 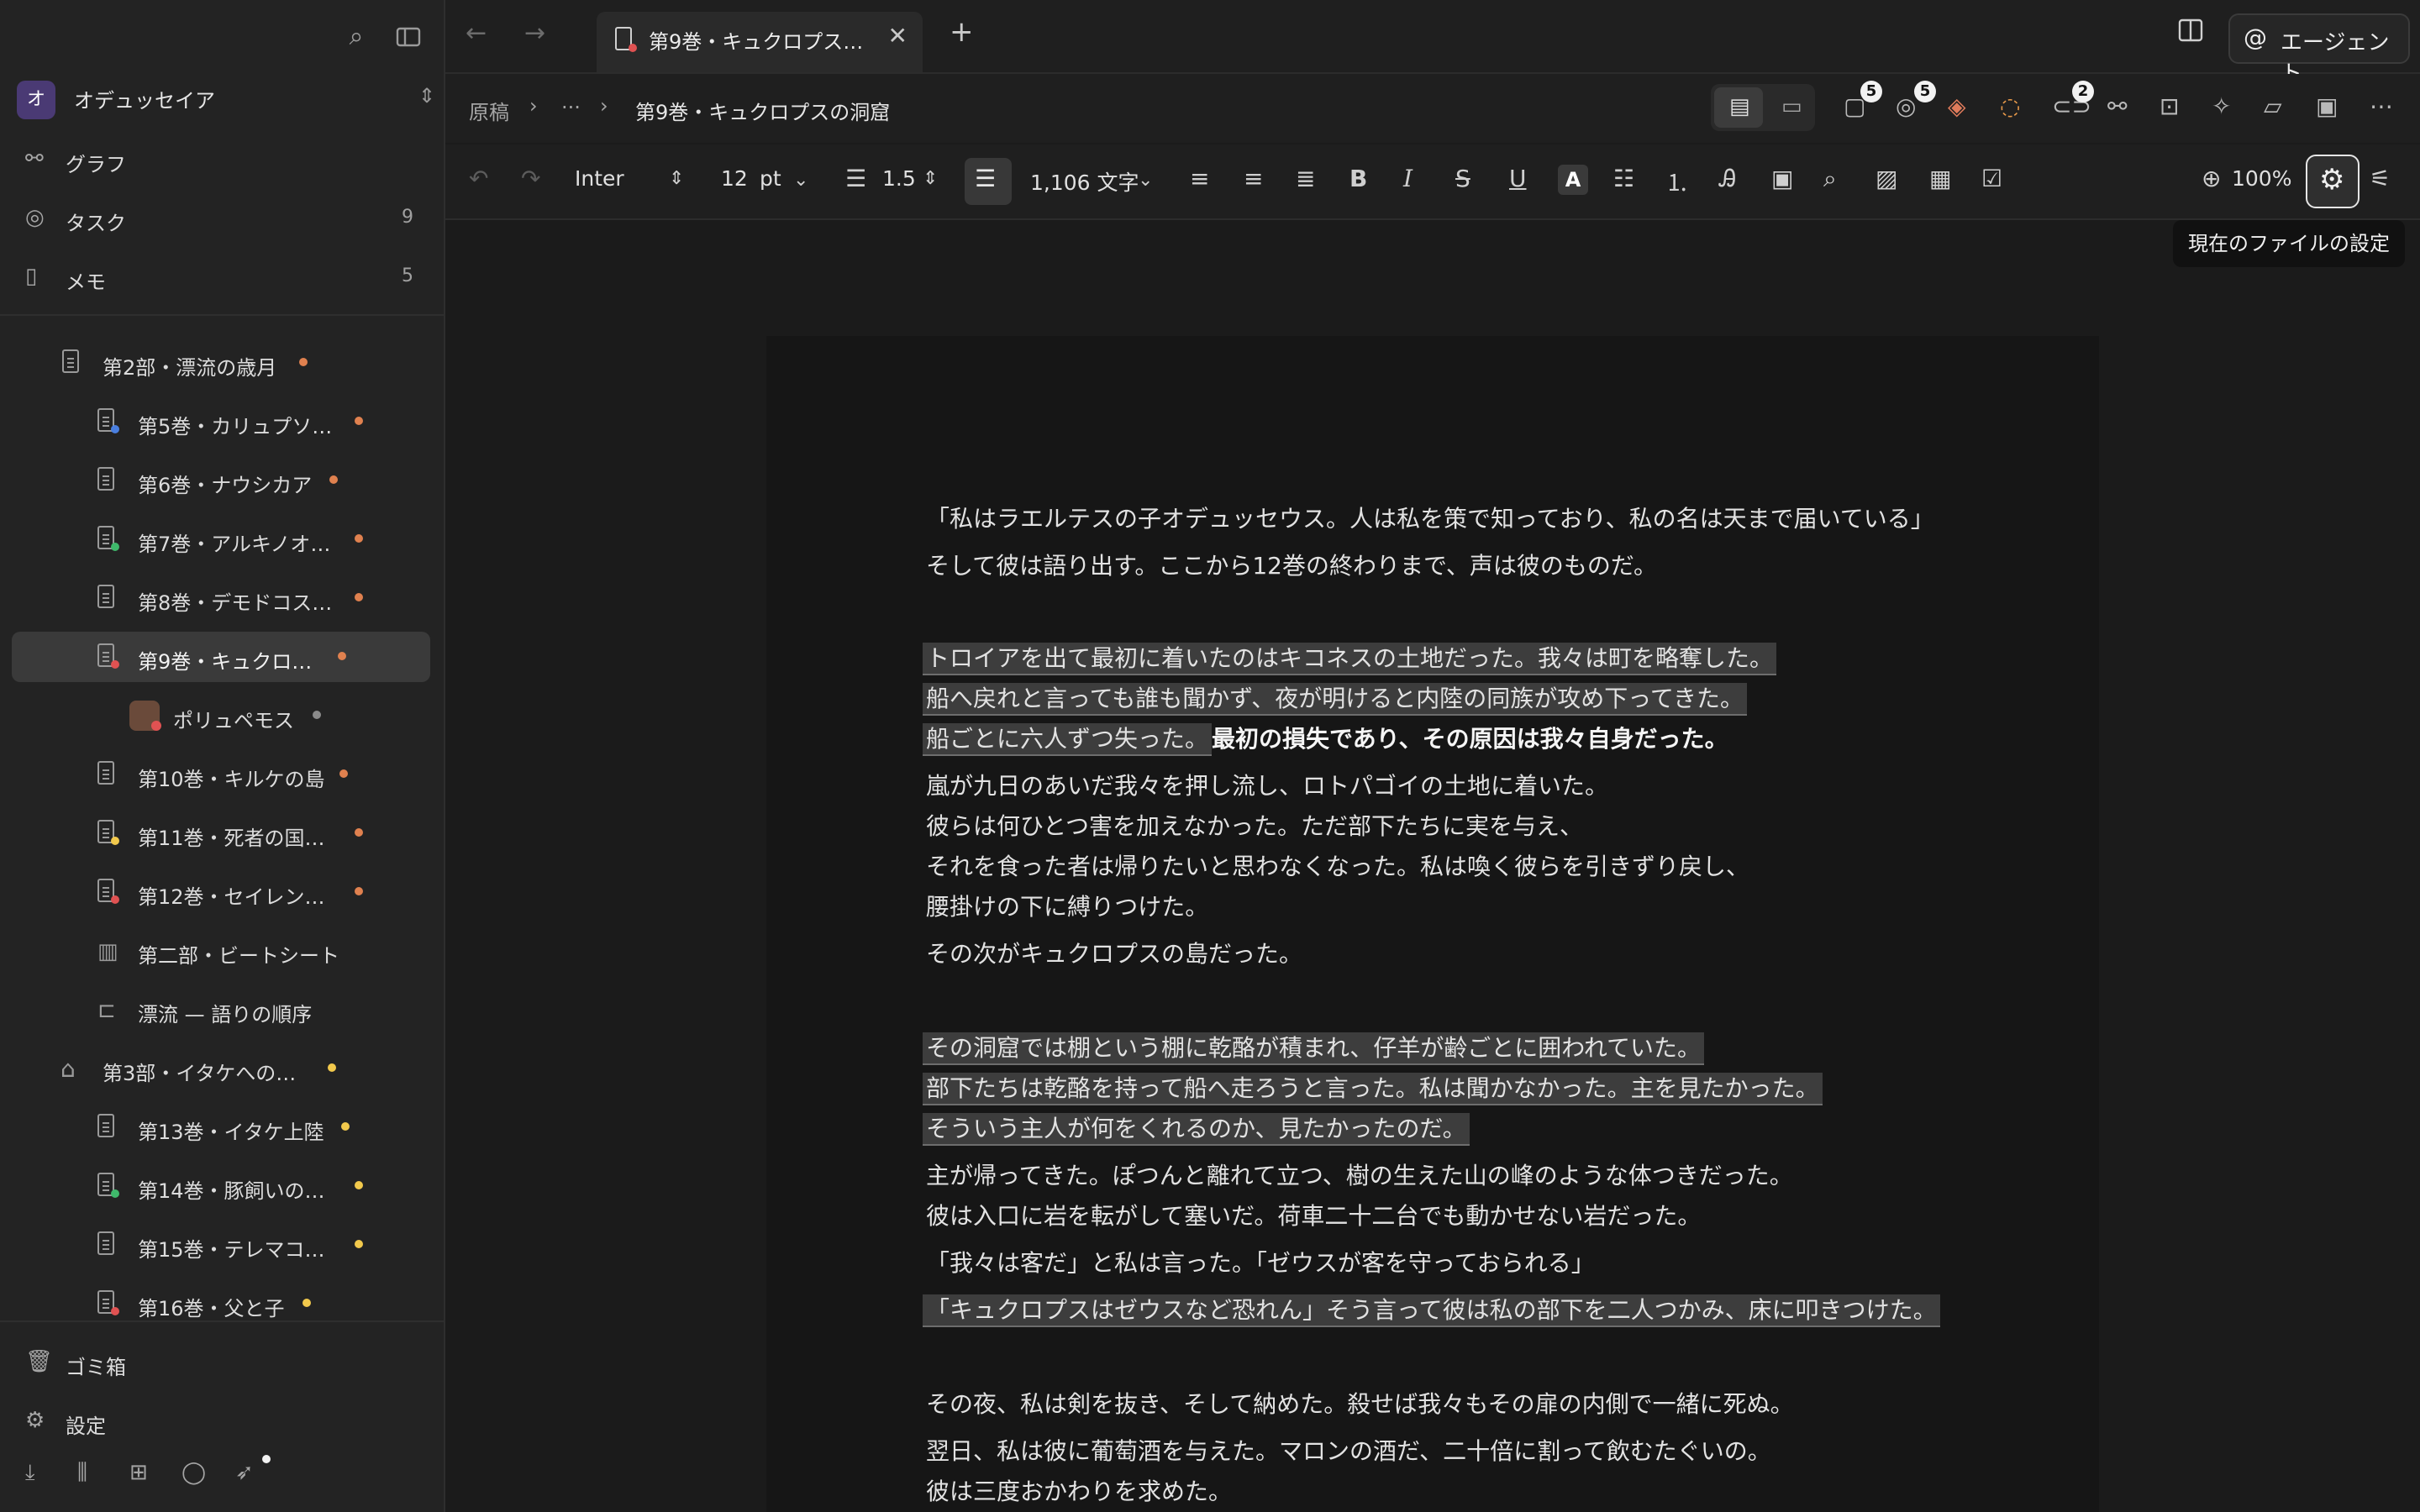 I want to click on trash-link: 🗑 ゴミ箱, so click(x=217, y=1362).